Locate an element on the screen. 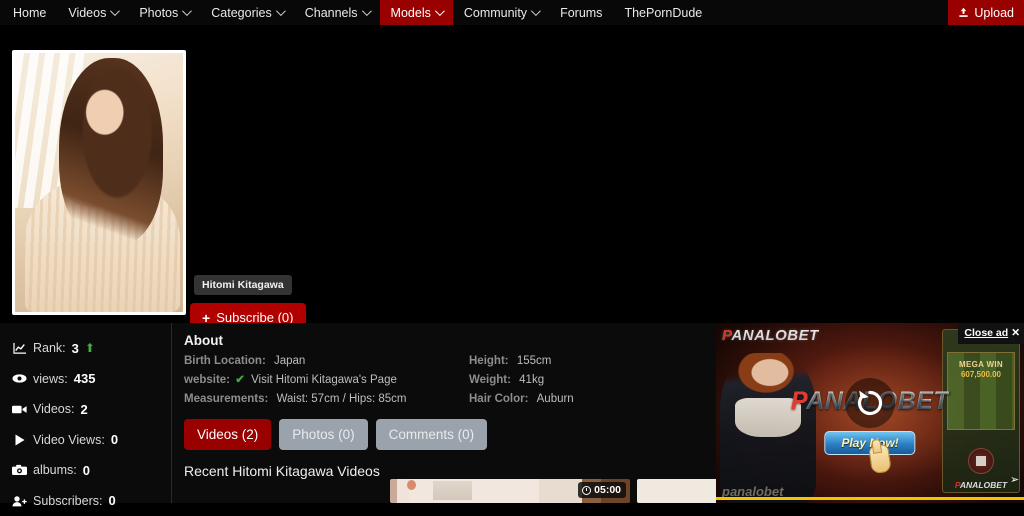 Image resolution: width=1024 pixels, height=516 pixels. user-plus-icon is located at coordinates (19, 501).